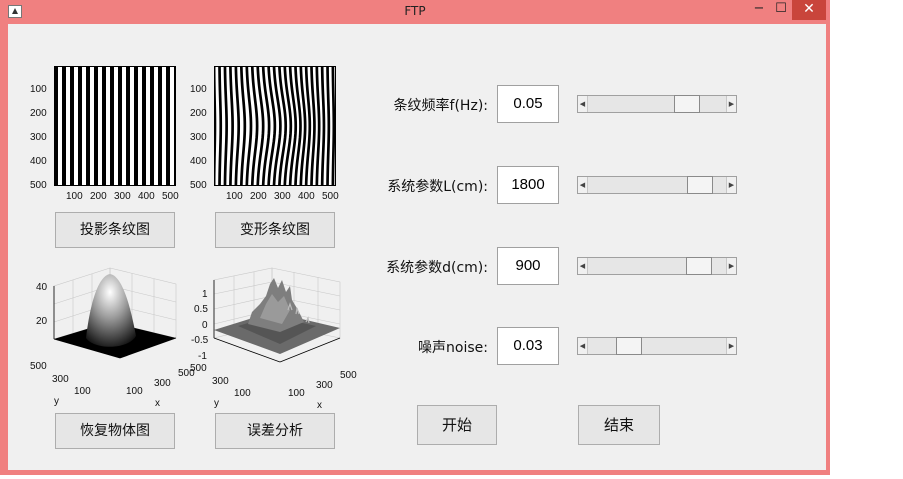 The image size is (903, 479). Describe the element at coordinates (115, 431) in the screenshot. I see `recover-object-button: 恢复物体图` at that location.